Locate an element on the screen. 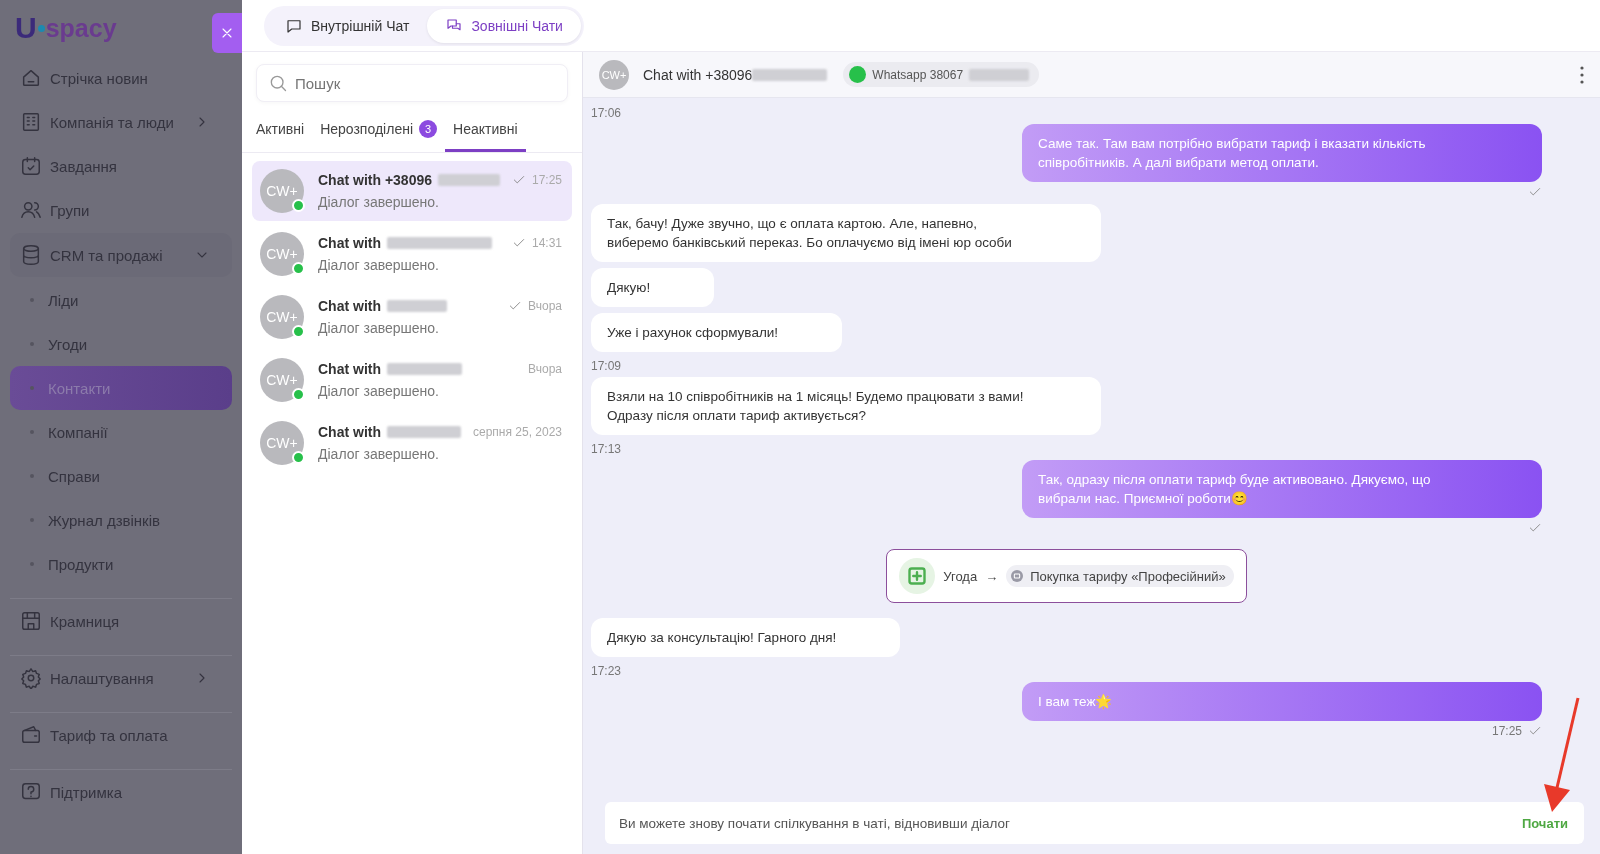  message-bubble: Так, одразу після оплати тариф буде активовано. Дякуємо, що вибрали нас. Приємної роботи😊 is located at coordinates (1282, 489).